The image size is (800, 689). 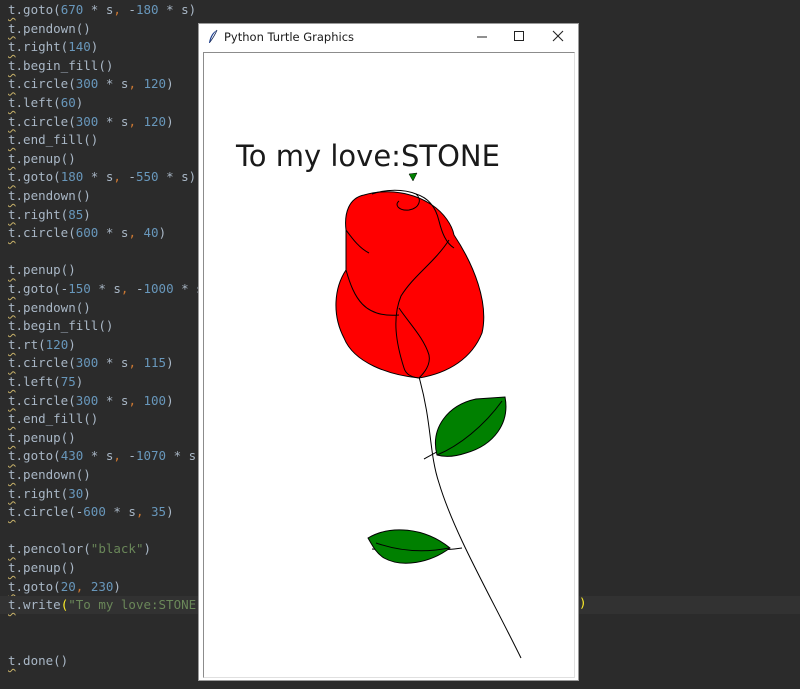 What do you see at coordinates (91, 363) in the screenshot?
I see `code-line: t.circle(300 * s, 115)` at bounding box center [91, 363].